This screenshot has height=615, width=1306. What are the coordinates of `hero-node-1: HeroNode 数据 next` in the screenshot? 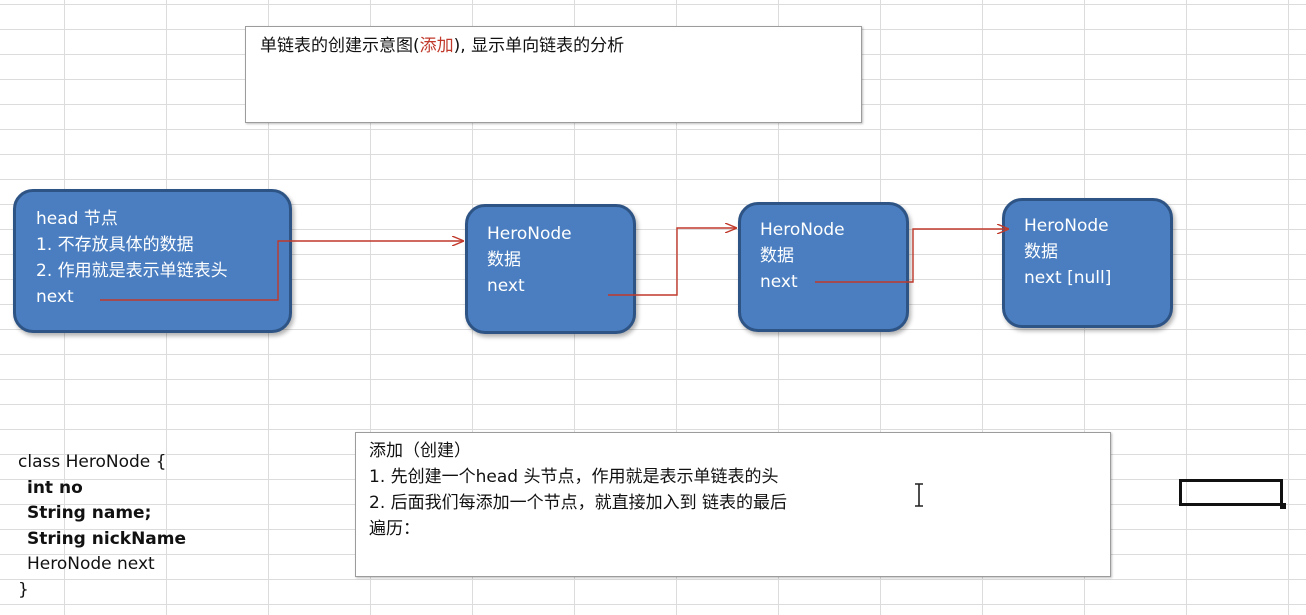 It's located at (550, 269).